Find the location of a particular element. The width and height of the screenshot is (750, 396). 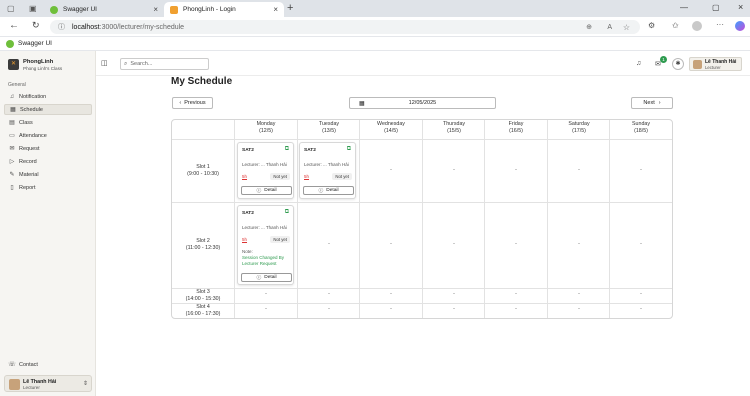

bell-icon: ♫ is located at coordinates (638, 63).